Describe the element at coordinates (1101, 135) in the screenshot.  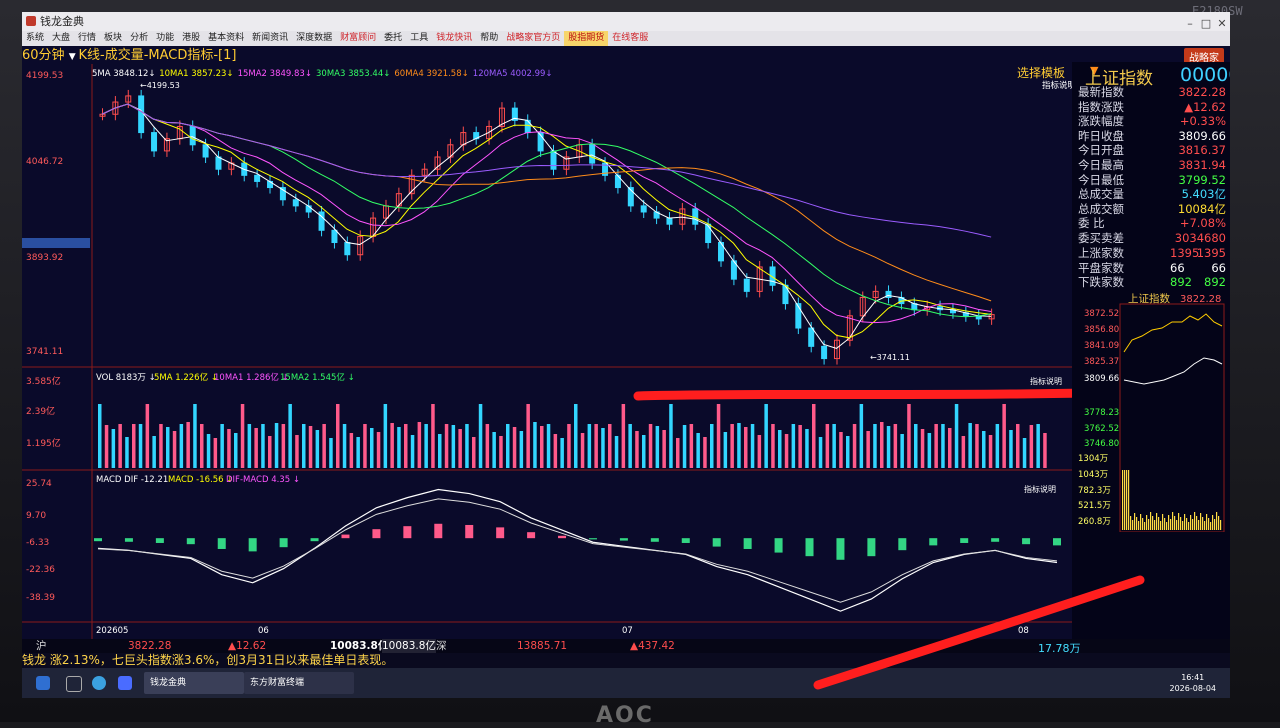
I see `quote-label: 昨日收盘` at that location.